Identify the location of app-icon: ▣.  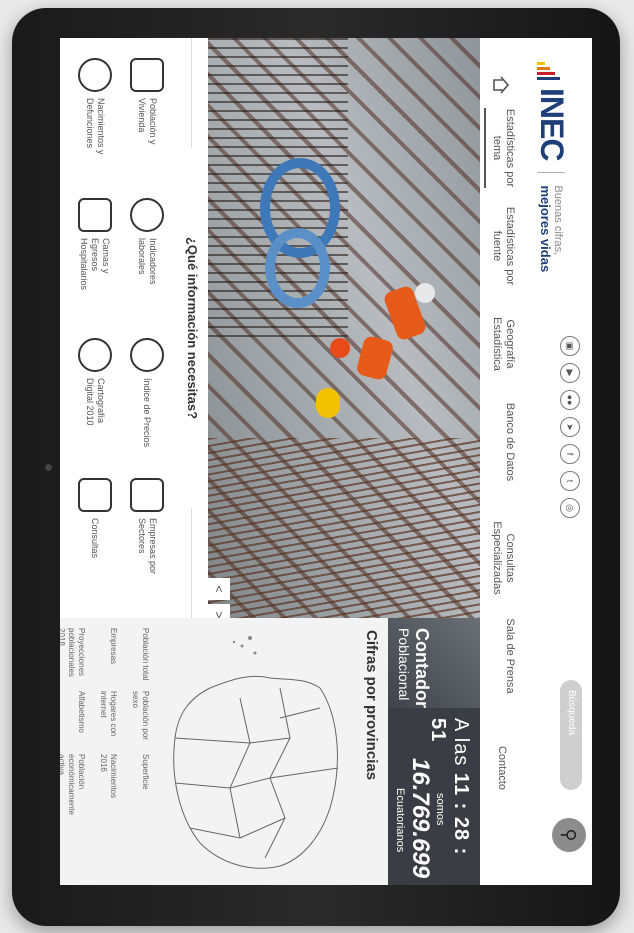
(570, 346).